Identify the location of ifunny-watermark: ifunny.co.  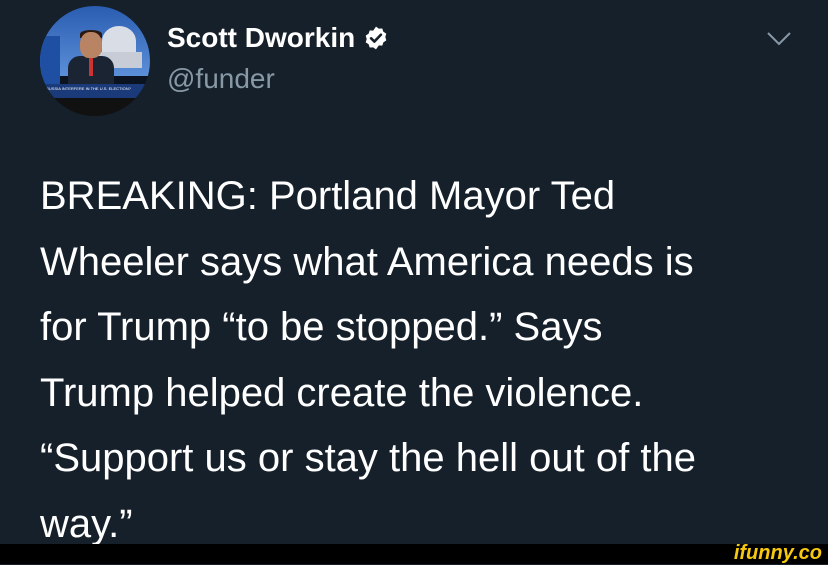
(777, 553).